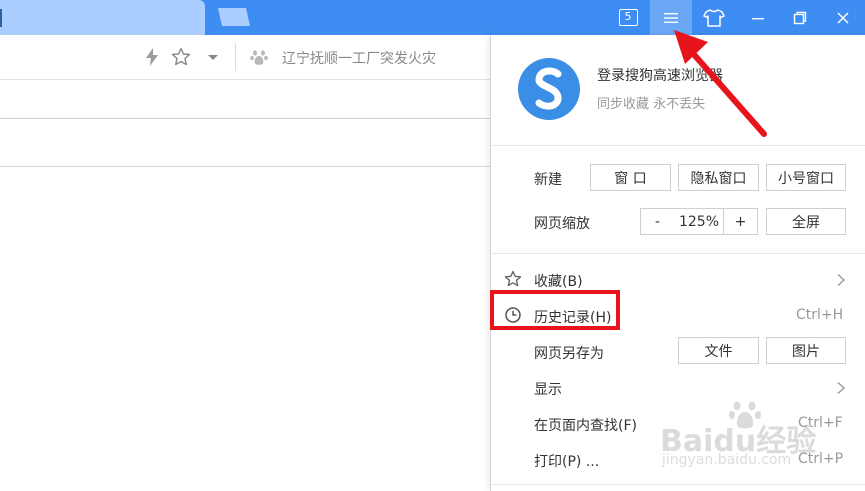  Describe the element at coordinates (548, 180) in the screenshot. I see `new-label: 新建` at that location.